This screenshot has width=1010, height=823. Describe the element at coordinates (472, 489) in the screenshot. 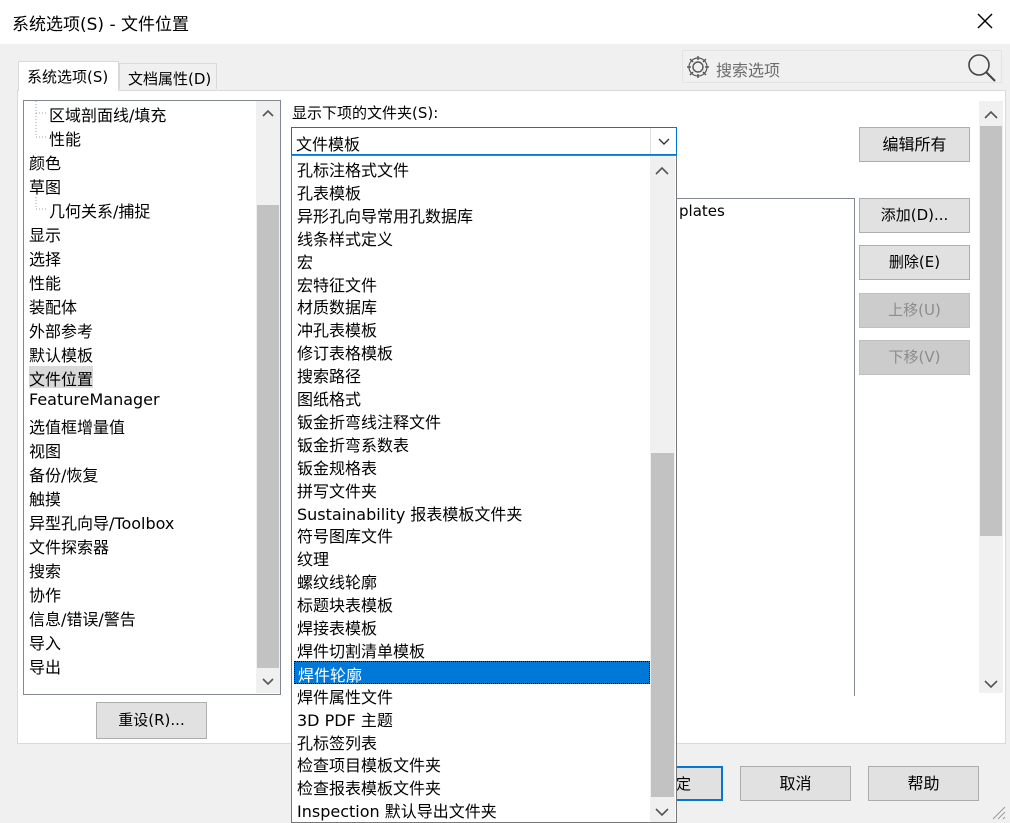

I see `dropdown-option: 拼写文件夹` at that location.